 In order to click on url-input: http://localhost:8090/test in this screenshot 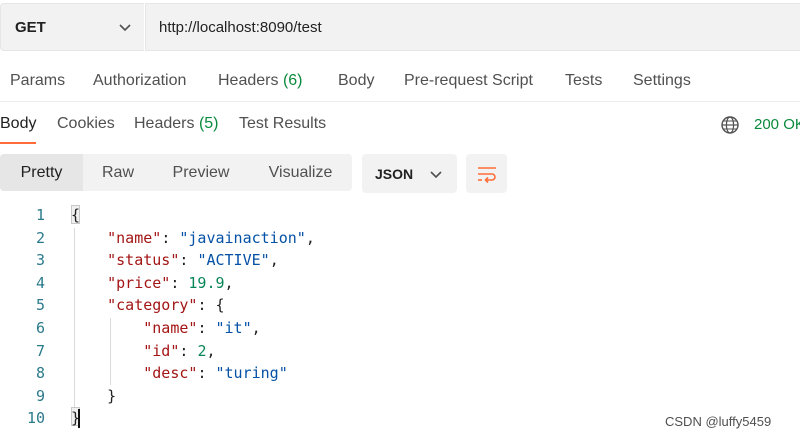, I will do `click(472, 27)`.